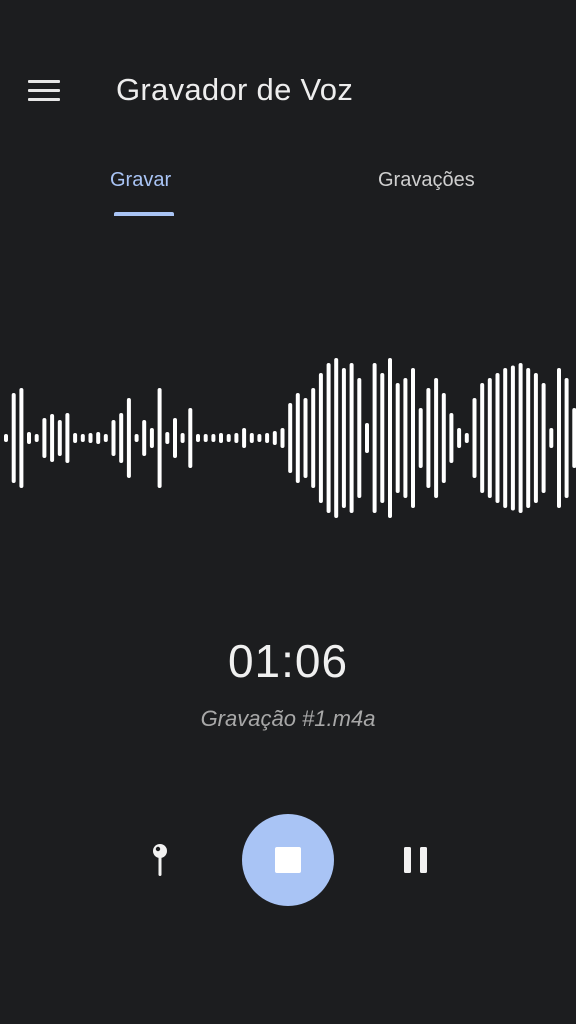  I want to click on stop-icon, so click(288, 860).